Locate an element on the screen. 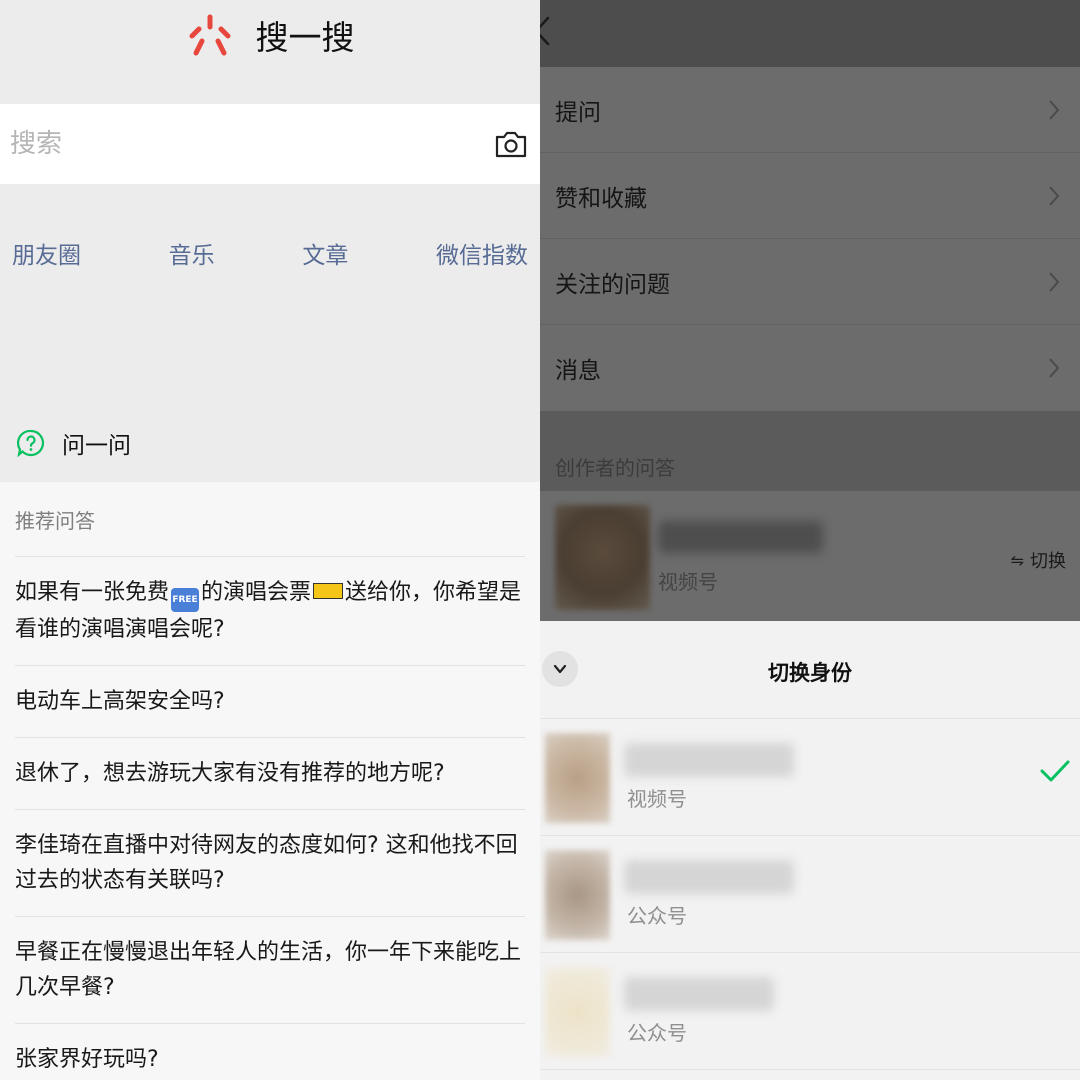 The image size is (1080, 1080). qa-item: 如果有一张免费 FREE 的演唱会票 送给你，你希望是看谁的演唱演唱会呢? is located at coordinates (270, 611).